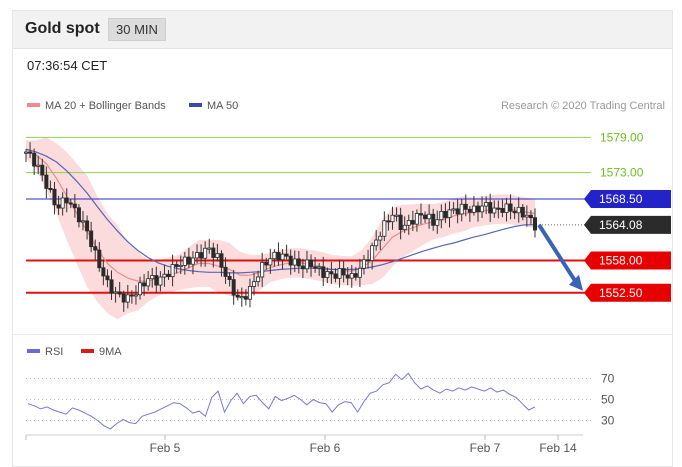  Describe the element at coordinates (621, 225) in the screenshot. I see `last-price-label: 1564.08` at that location.